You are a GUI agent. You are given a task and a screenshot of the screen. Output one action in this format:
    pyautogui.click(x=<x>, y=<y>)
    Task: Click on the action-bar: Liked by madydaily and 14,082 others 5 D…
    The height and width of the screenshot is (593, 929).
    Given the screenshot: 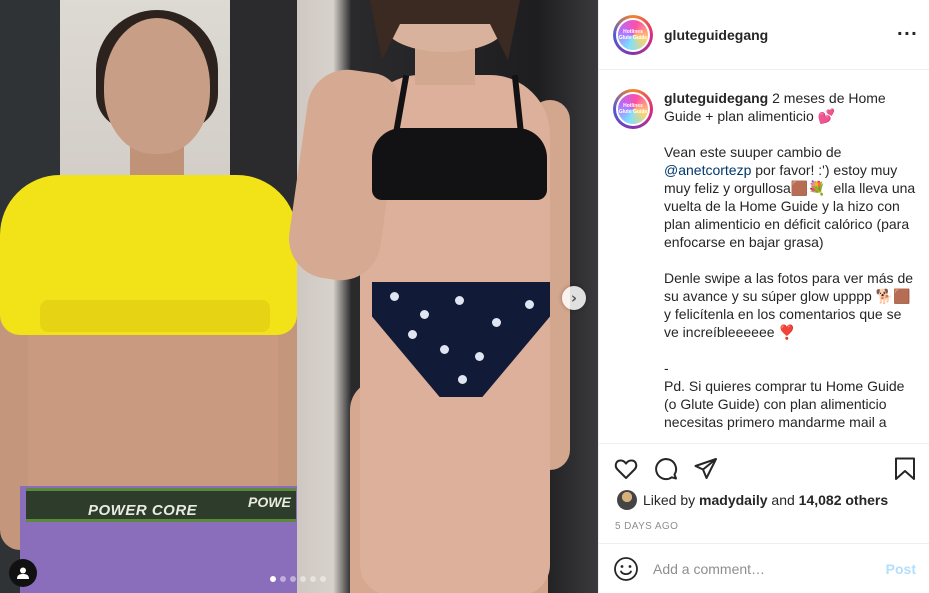 What is the action you would take?
    pyautogui.click(x=764, y=493)
    